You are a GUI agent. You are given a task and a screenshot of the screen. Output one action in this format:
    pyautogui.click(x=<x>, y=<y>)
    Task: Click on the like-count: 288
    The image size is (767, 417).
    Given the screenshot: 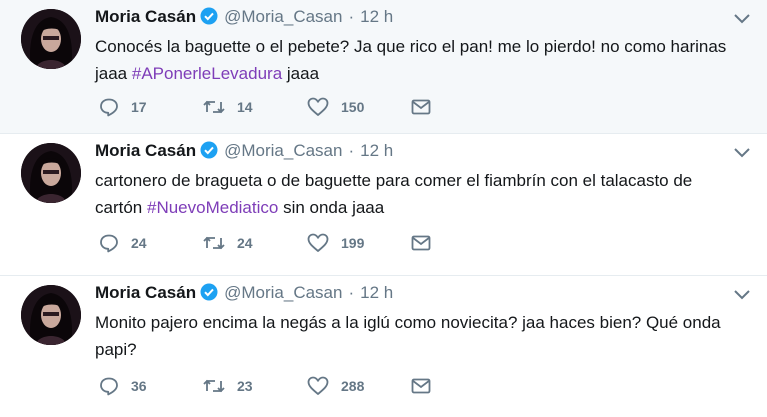 What is the action you would take?
    pyautogui.click(x=353, y=386)
    